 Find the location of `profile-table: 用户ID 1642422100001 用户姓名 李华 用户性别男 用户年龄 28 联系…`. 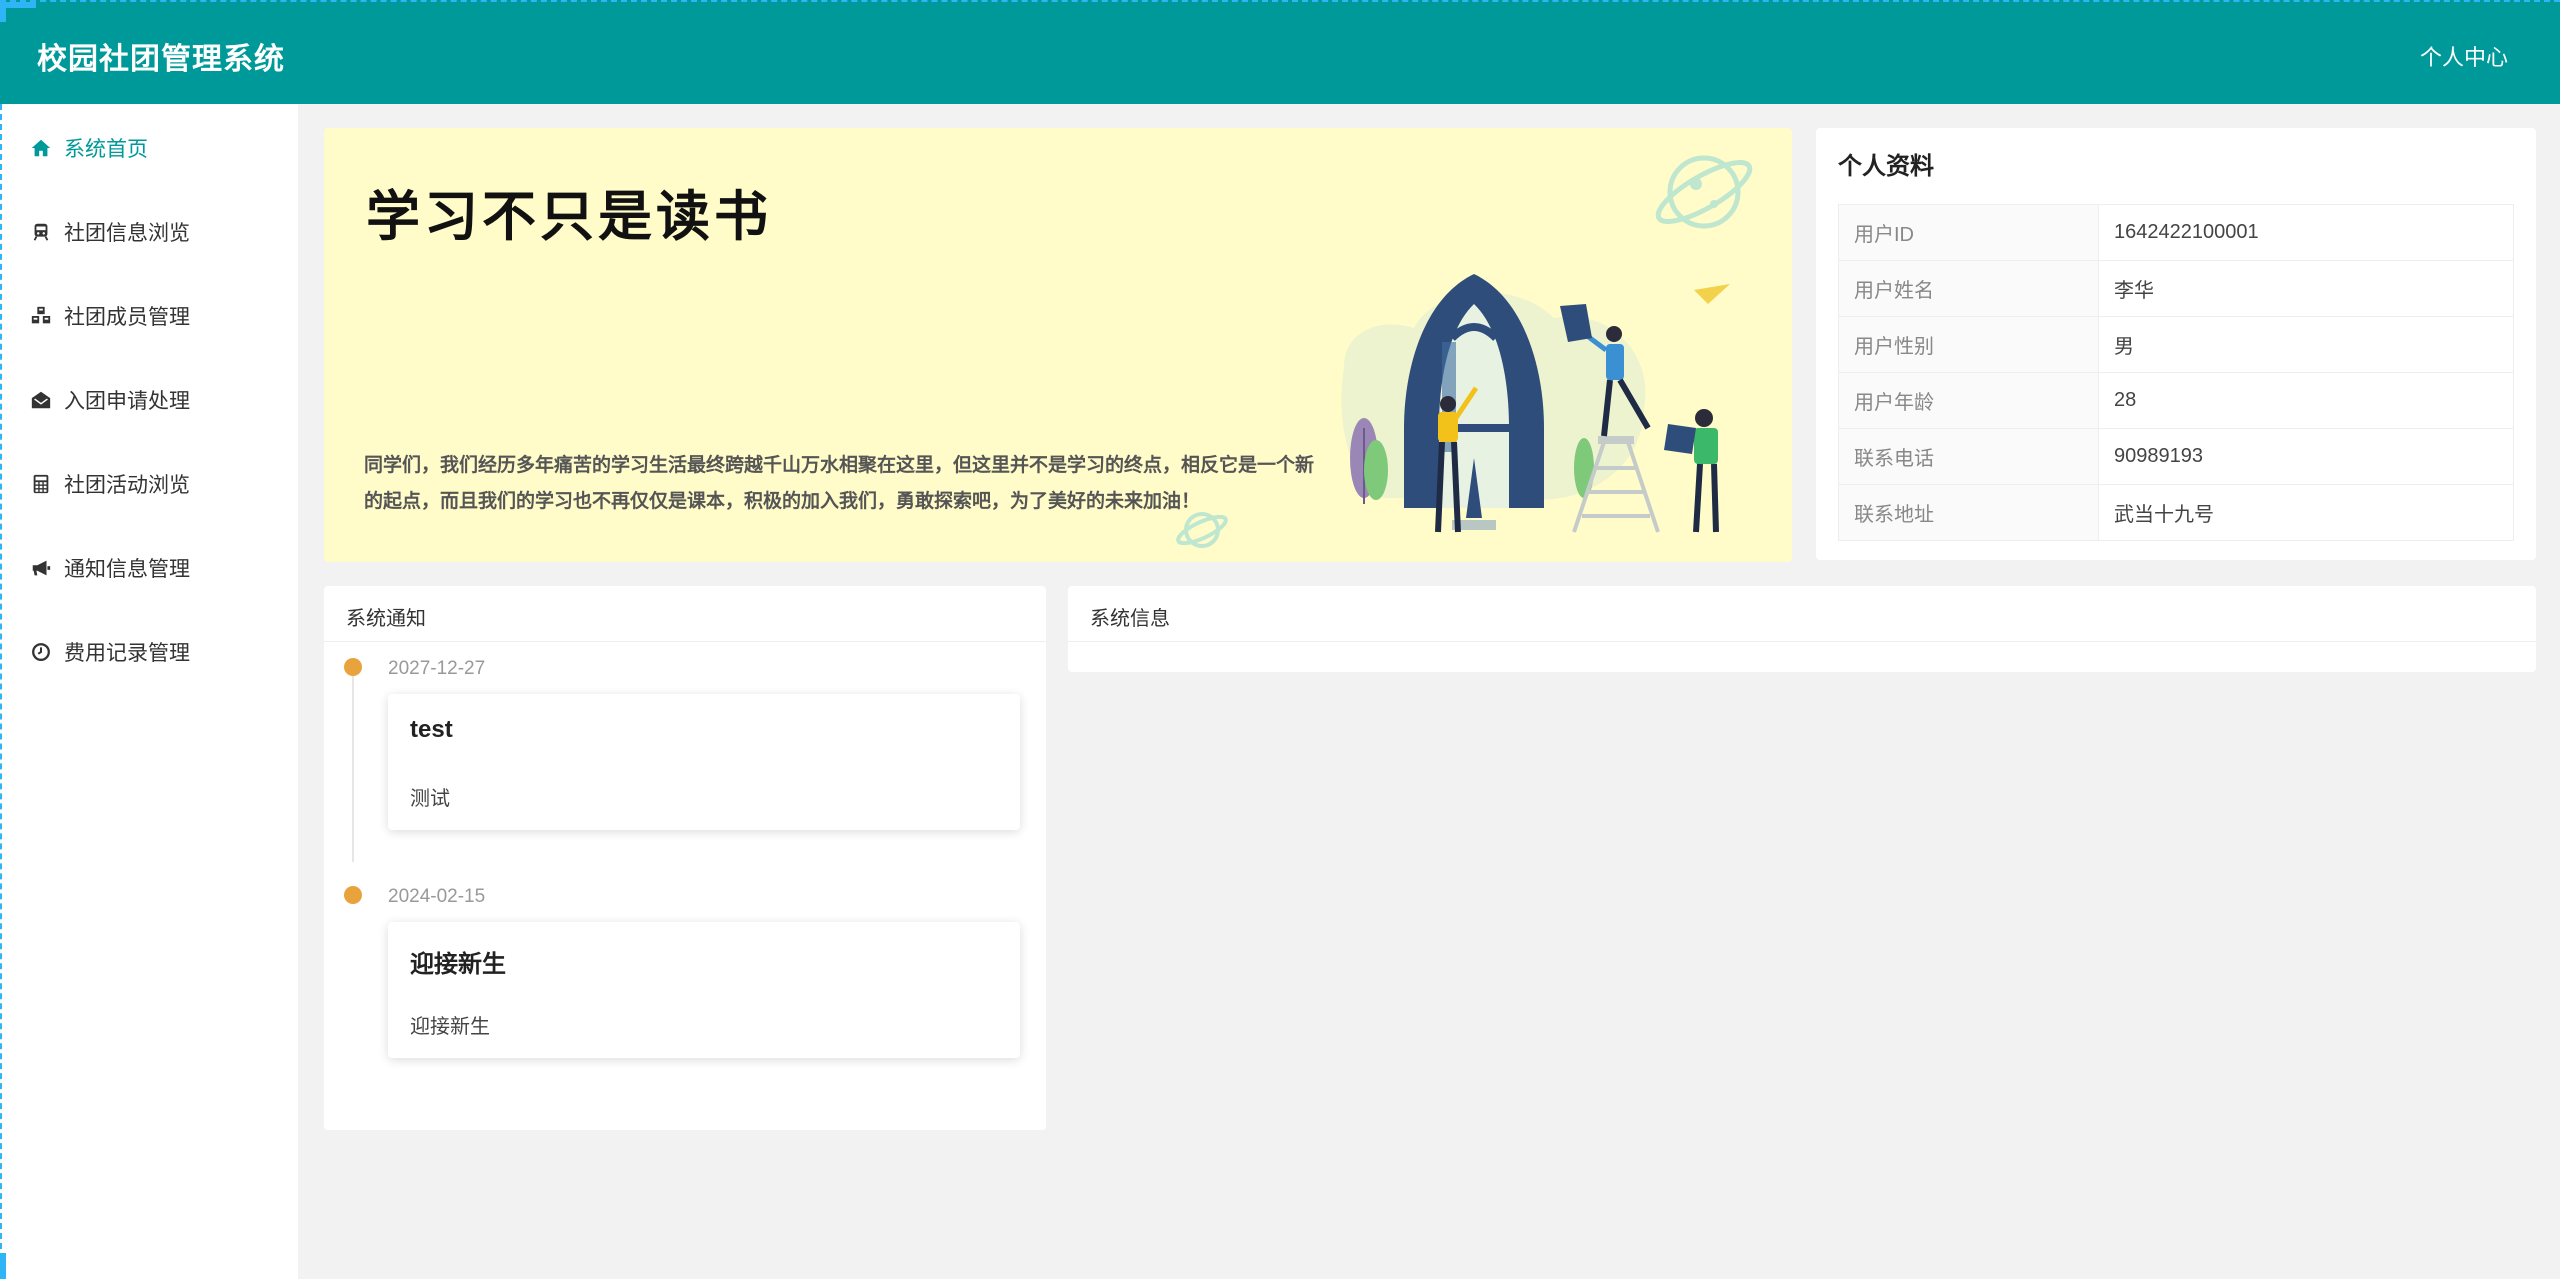

profile-table: 用户ID 1642422100001 用户姓名 李华 用户性别男 用户年龄 28 联系… is located at coordinates (2176, 372).